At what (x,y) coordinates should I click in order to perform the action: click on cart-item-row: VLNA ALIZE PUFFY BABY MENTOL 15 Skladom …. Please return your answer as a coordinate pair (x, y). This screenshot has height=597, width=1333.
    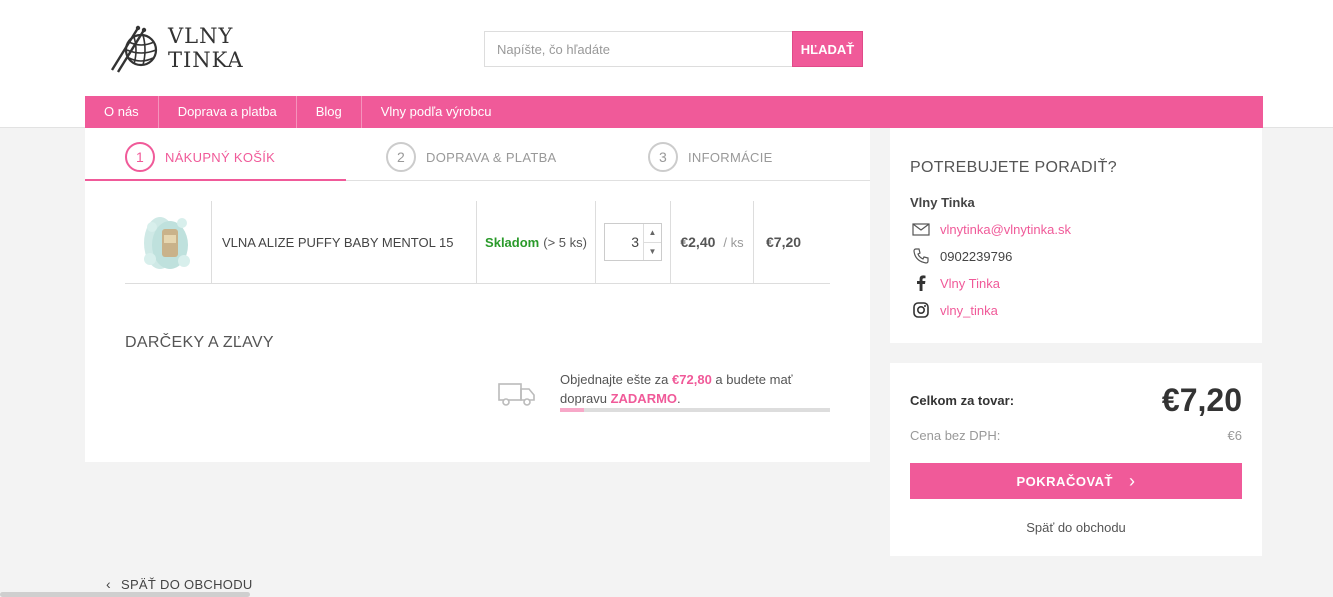
    Looking at the image, I should click on (477, 242).